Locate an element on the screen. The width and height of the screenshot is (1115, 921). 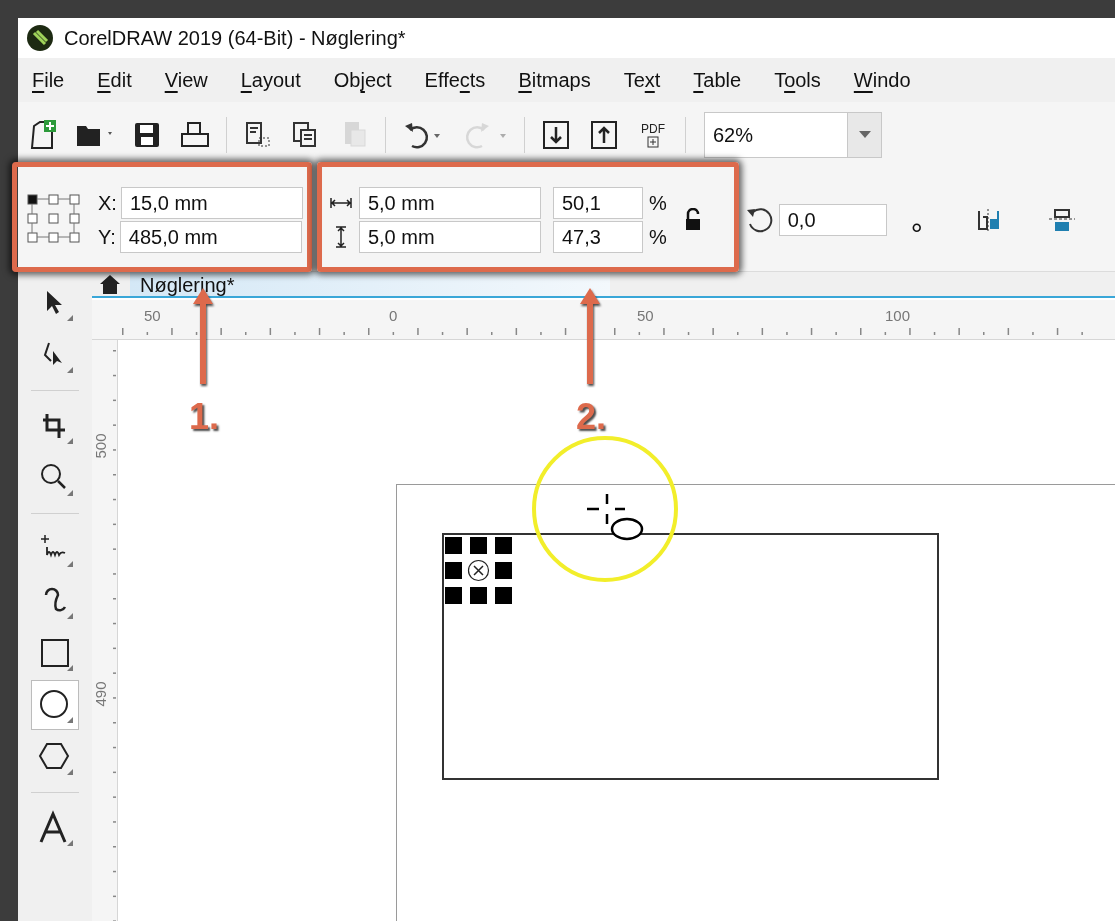
ellipse-icon is located at coordinates (55, 705).